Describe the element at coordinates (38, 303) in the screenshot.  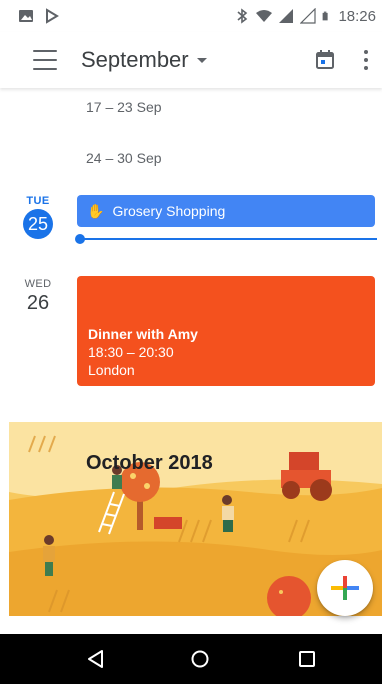
I see `day-number: 26` at that location.